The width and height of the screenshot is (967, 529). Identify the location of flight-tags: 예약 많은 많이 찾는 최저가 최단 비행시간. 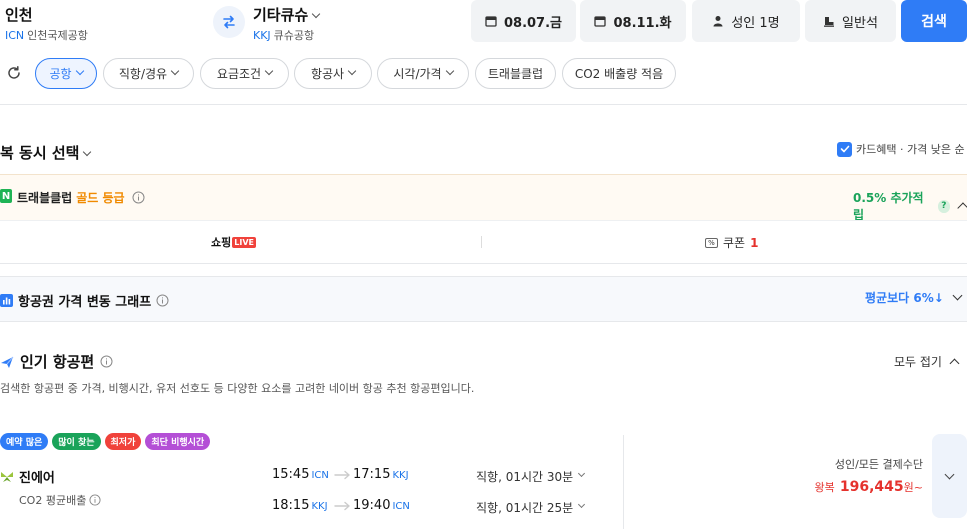
(105, 441).